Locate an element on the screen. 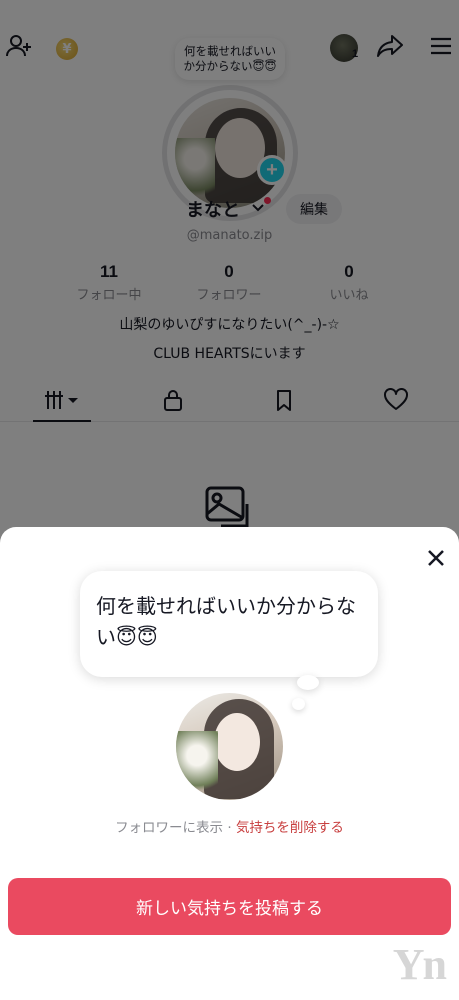 Image resolution: width=459 pixels, height=1000 pixels. watermark-logo: Yn is located at coordinates (419, 964).